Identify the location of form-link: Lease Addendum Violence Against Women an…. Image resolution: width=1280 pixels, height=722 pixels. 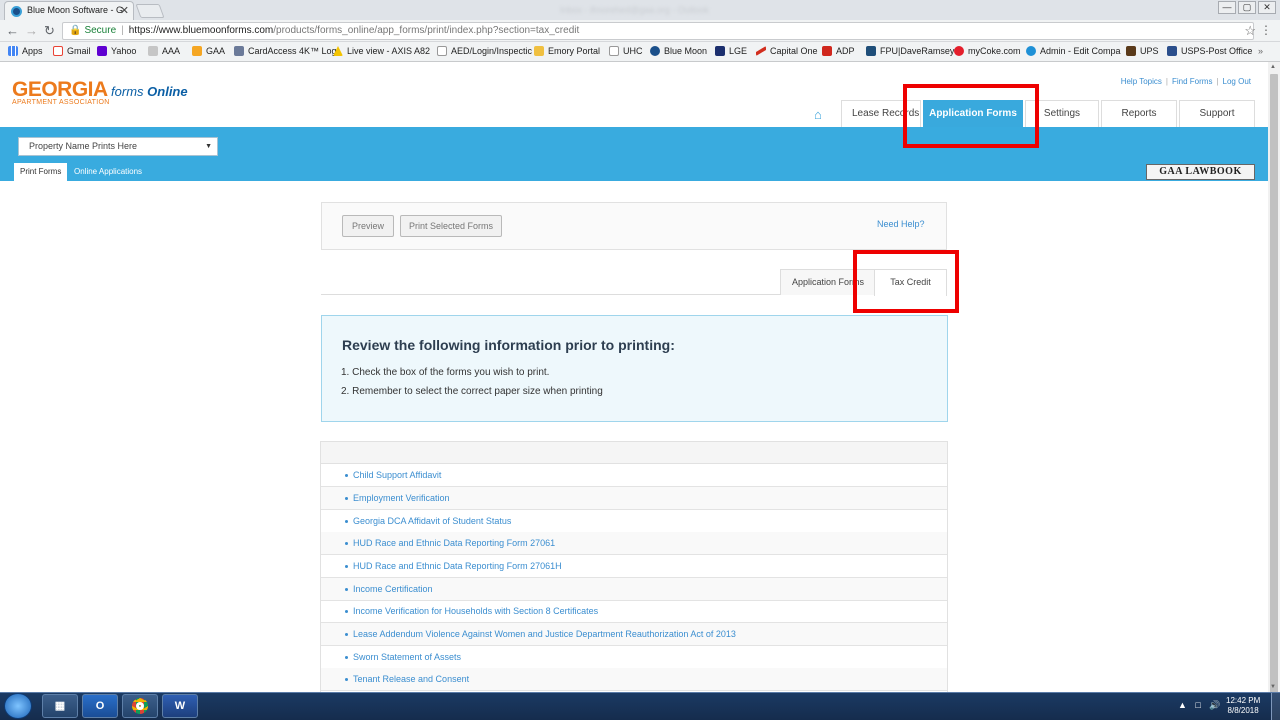
(544, 634).